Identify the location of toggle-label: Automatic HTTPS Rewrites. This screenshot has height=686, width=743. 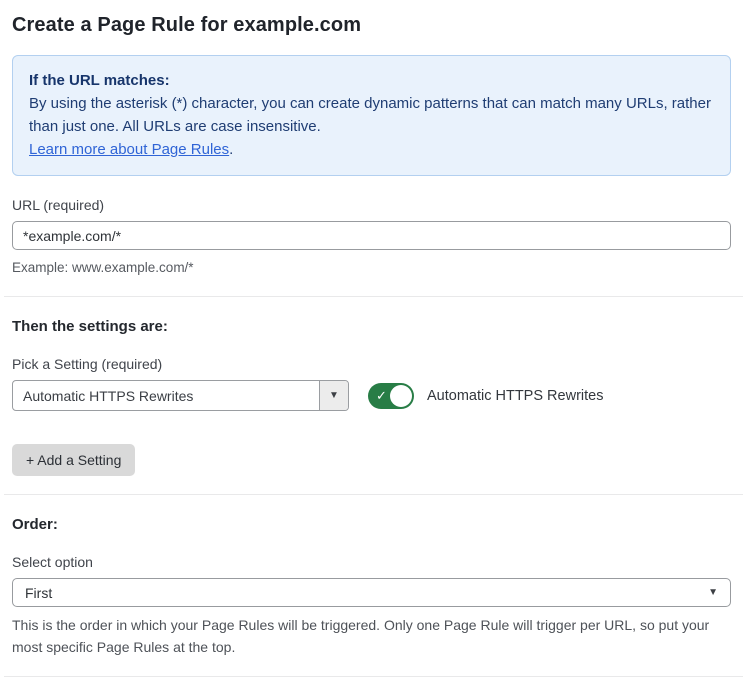
(515, 395).